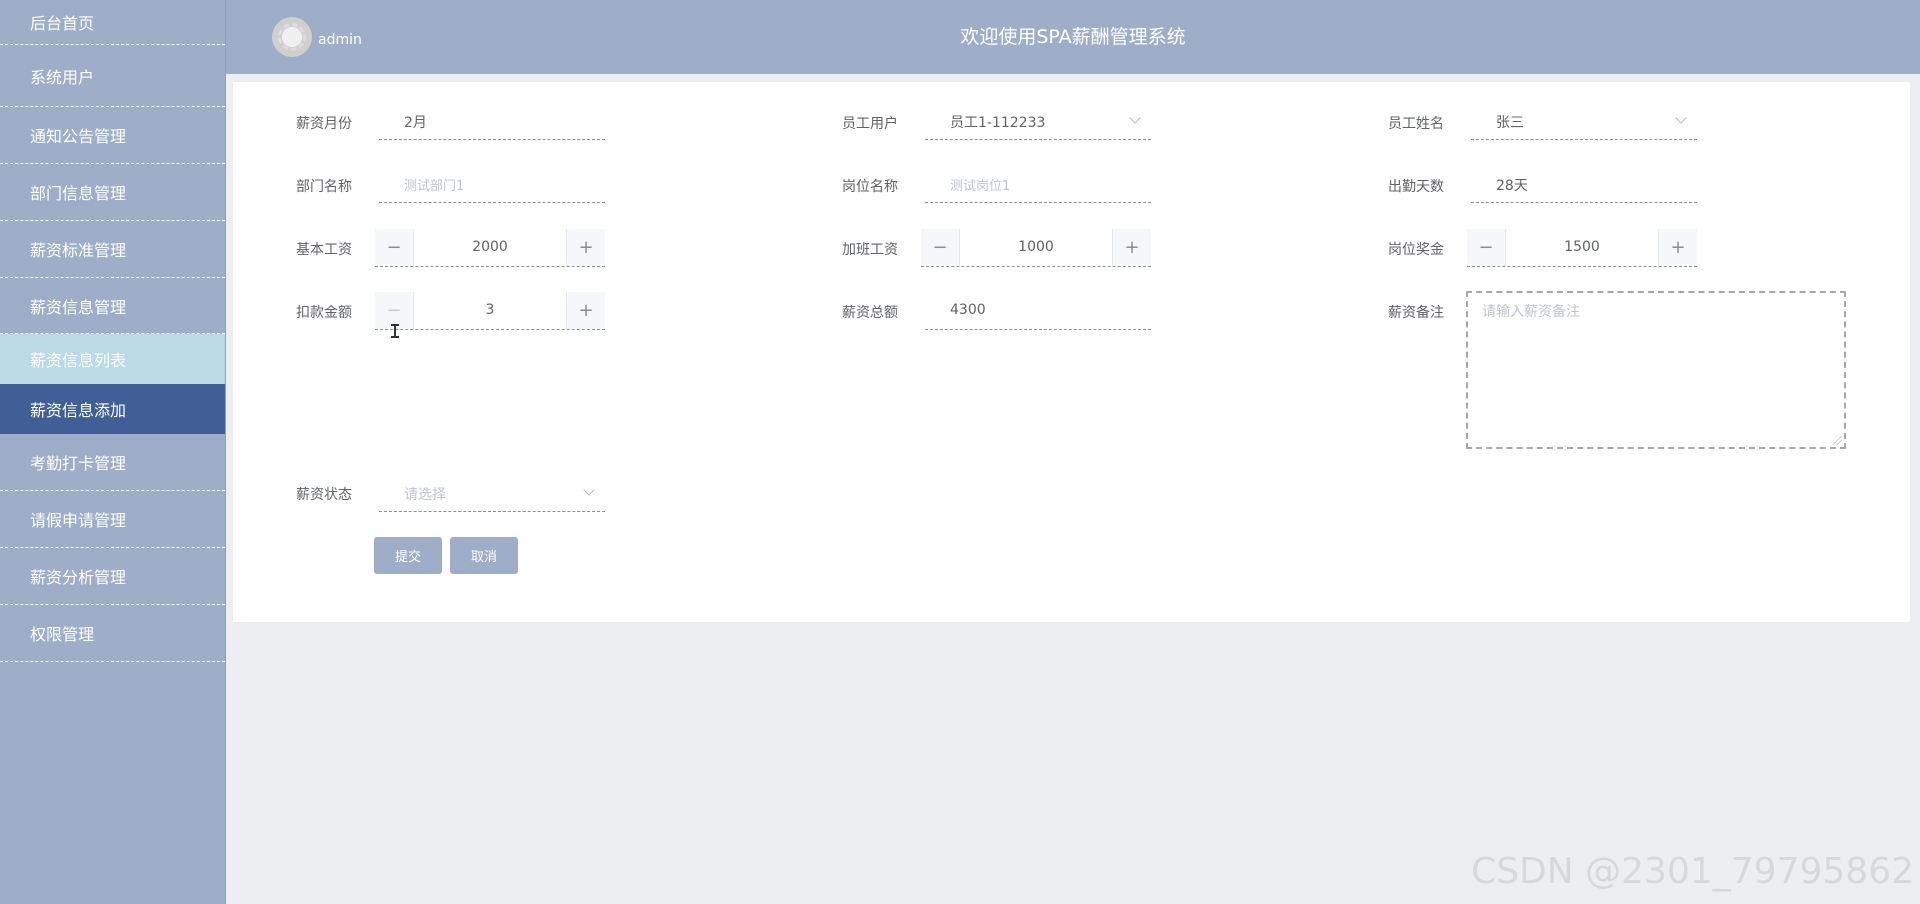  I want to click on department-label: 部门名称, so click(324, 187).